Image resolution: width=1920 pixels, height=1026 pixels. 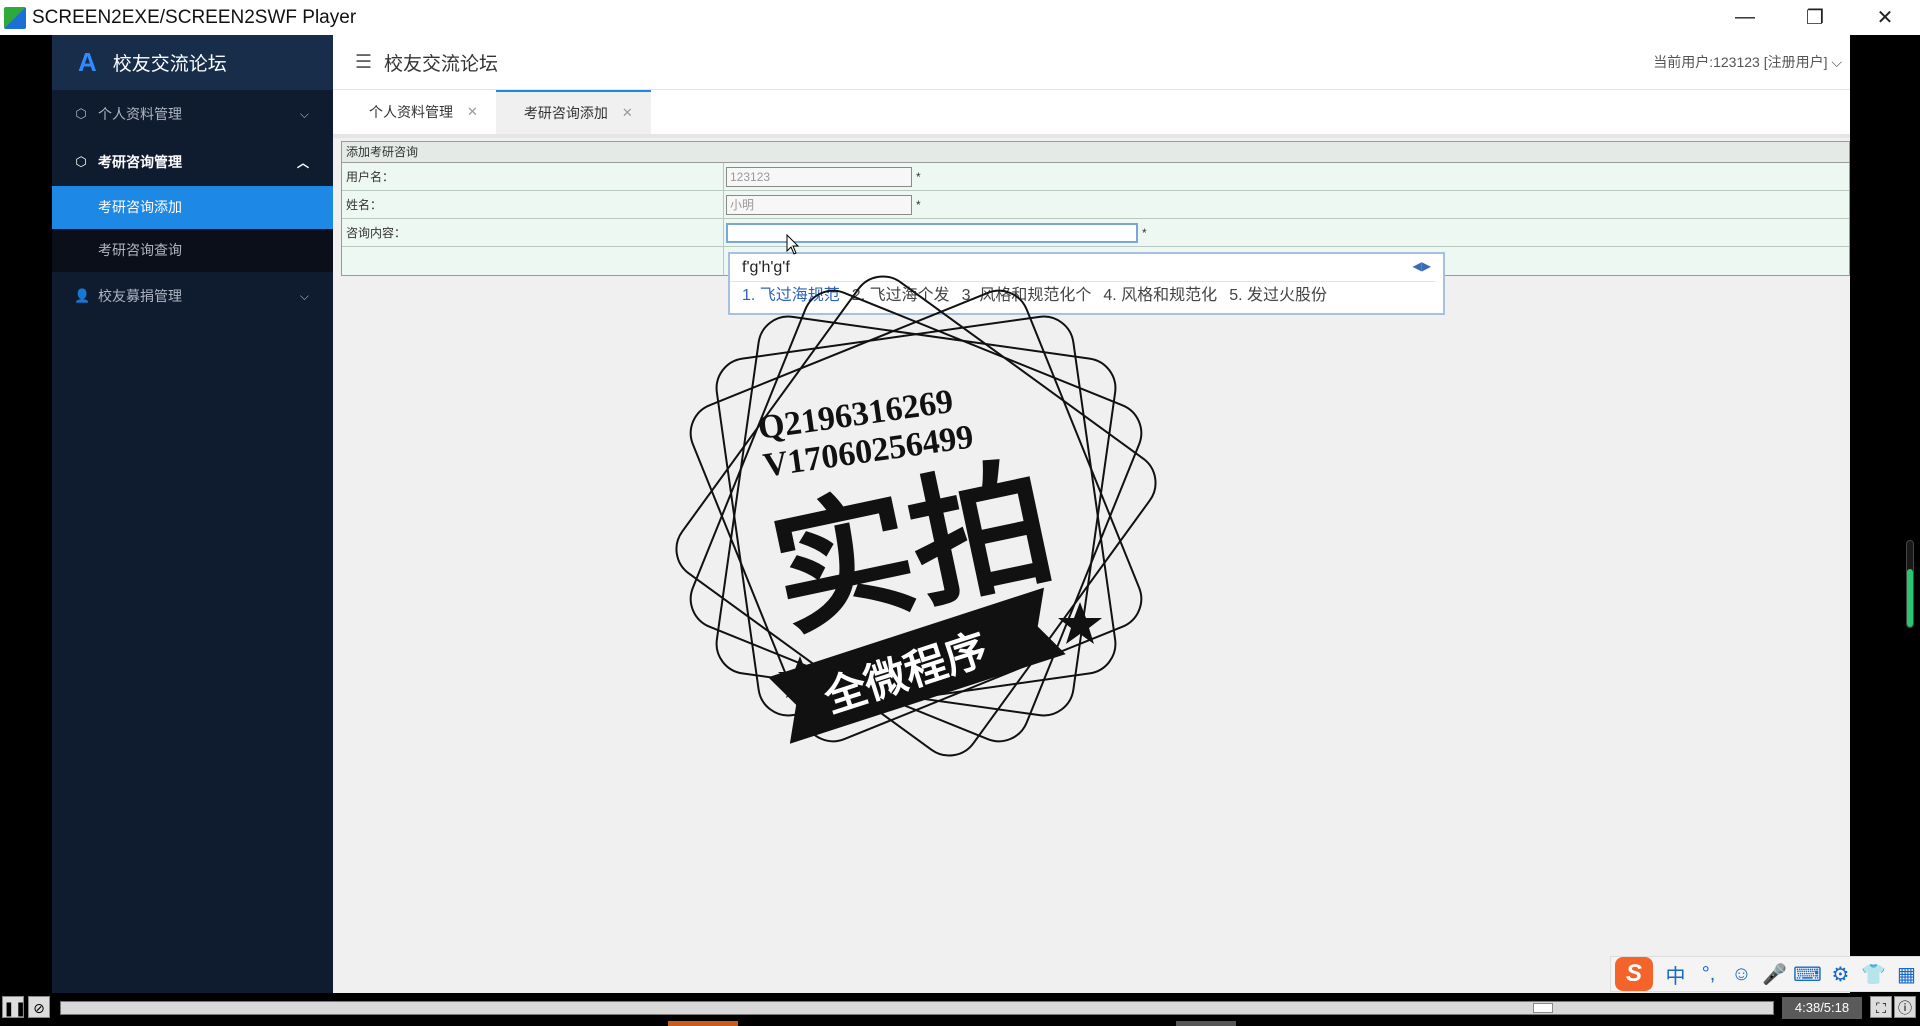 I want to click on form-row-username: 用户名： *, so click(x=1095, y=177).